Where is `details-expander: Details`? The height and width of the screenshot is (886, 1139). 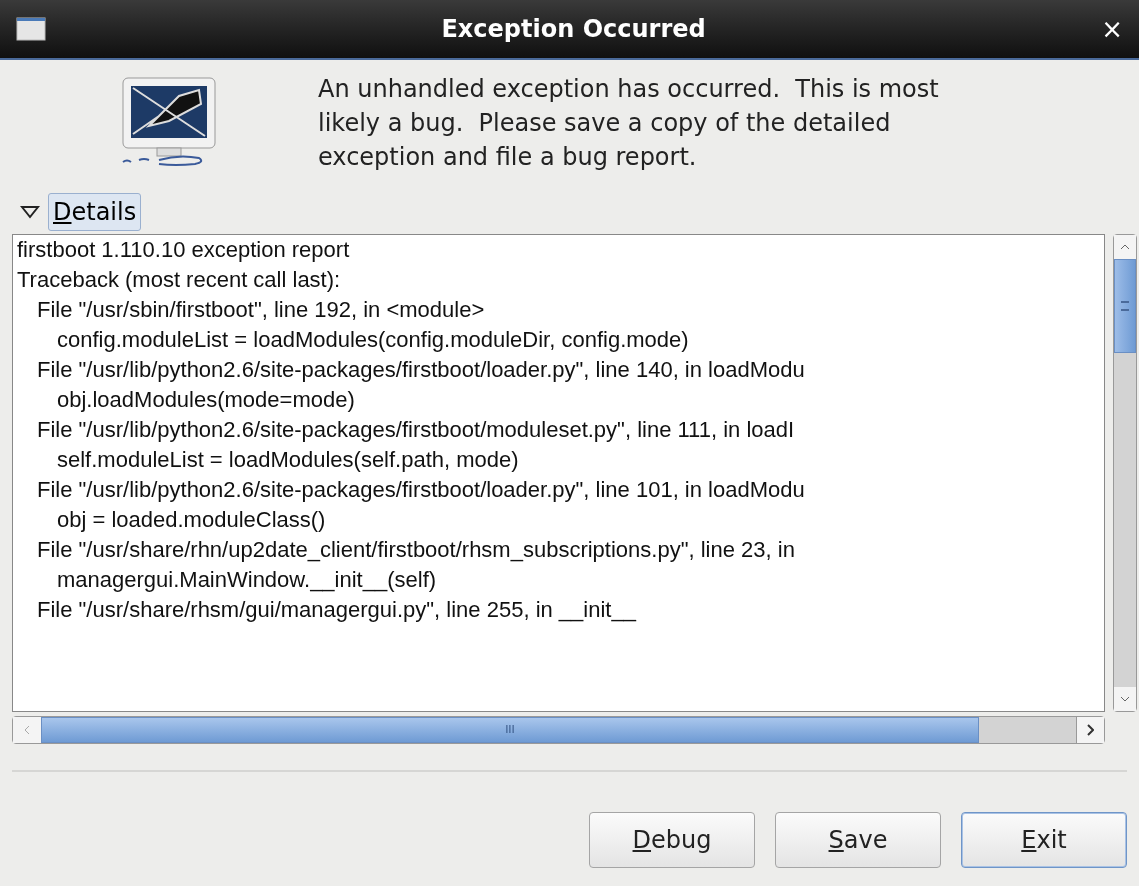 details-expander: Details is located at coordinates (95, 212).